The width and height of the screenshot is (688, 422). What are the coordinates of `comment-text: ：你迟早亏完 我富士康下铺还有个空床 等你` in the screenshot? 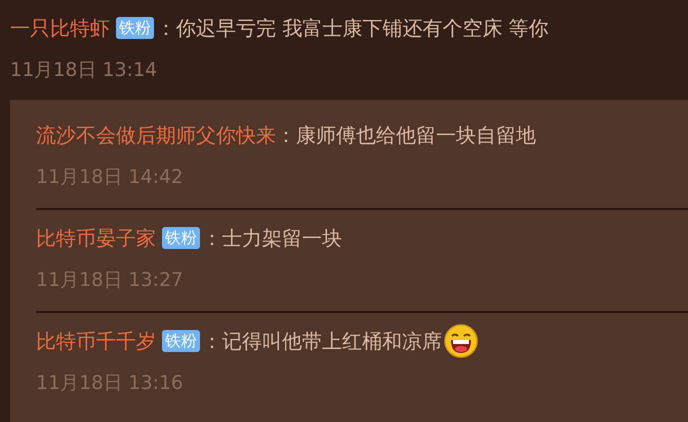 It's located at (352, 28).